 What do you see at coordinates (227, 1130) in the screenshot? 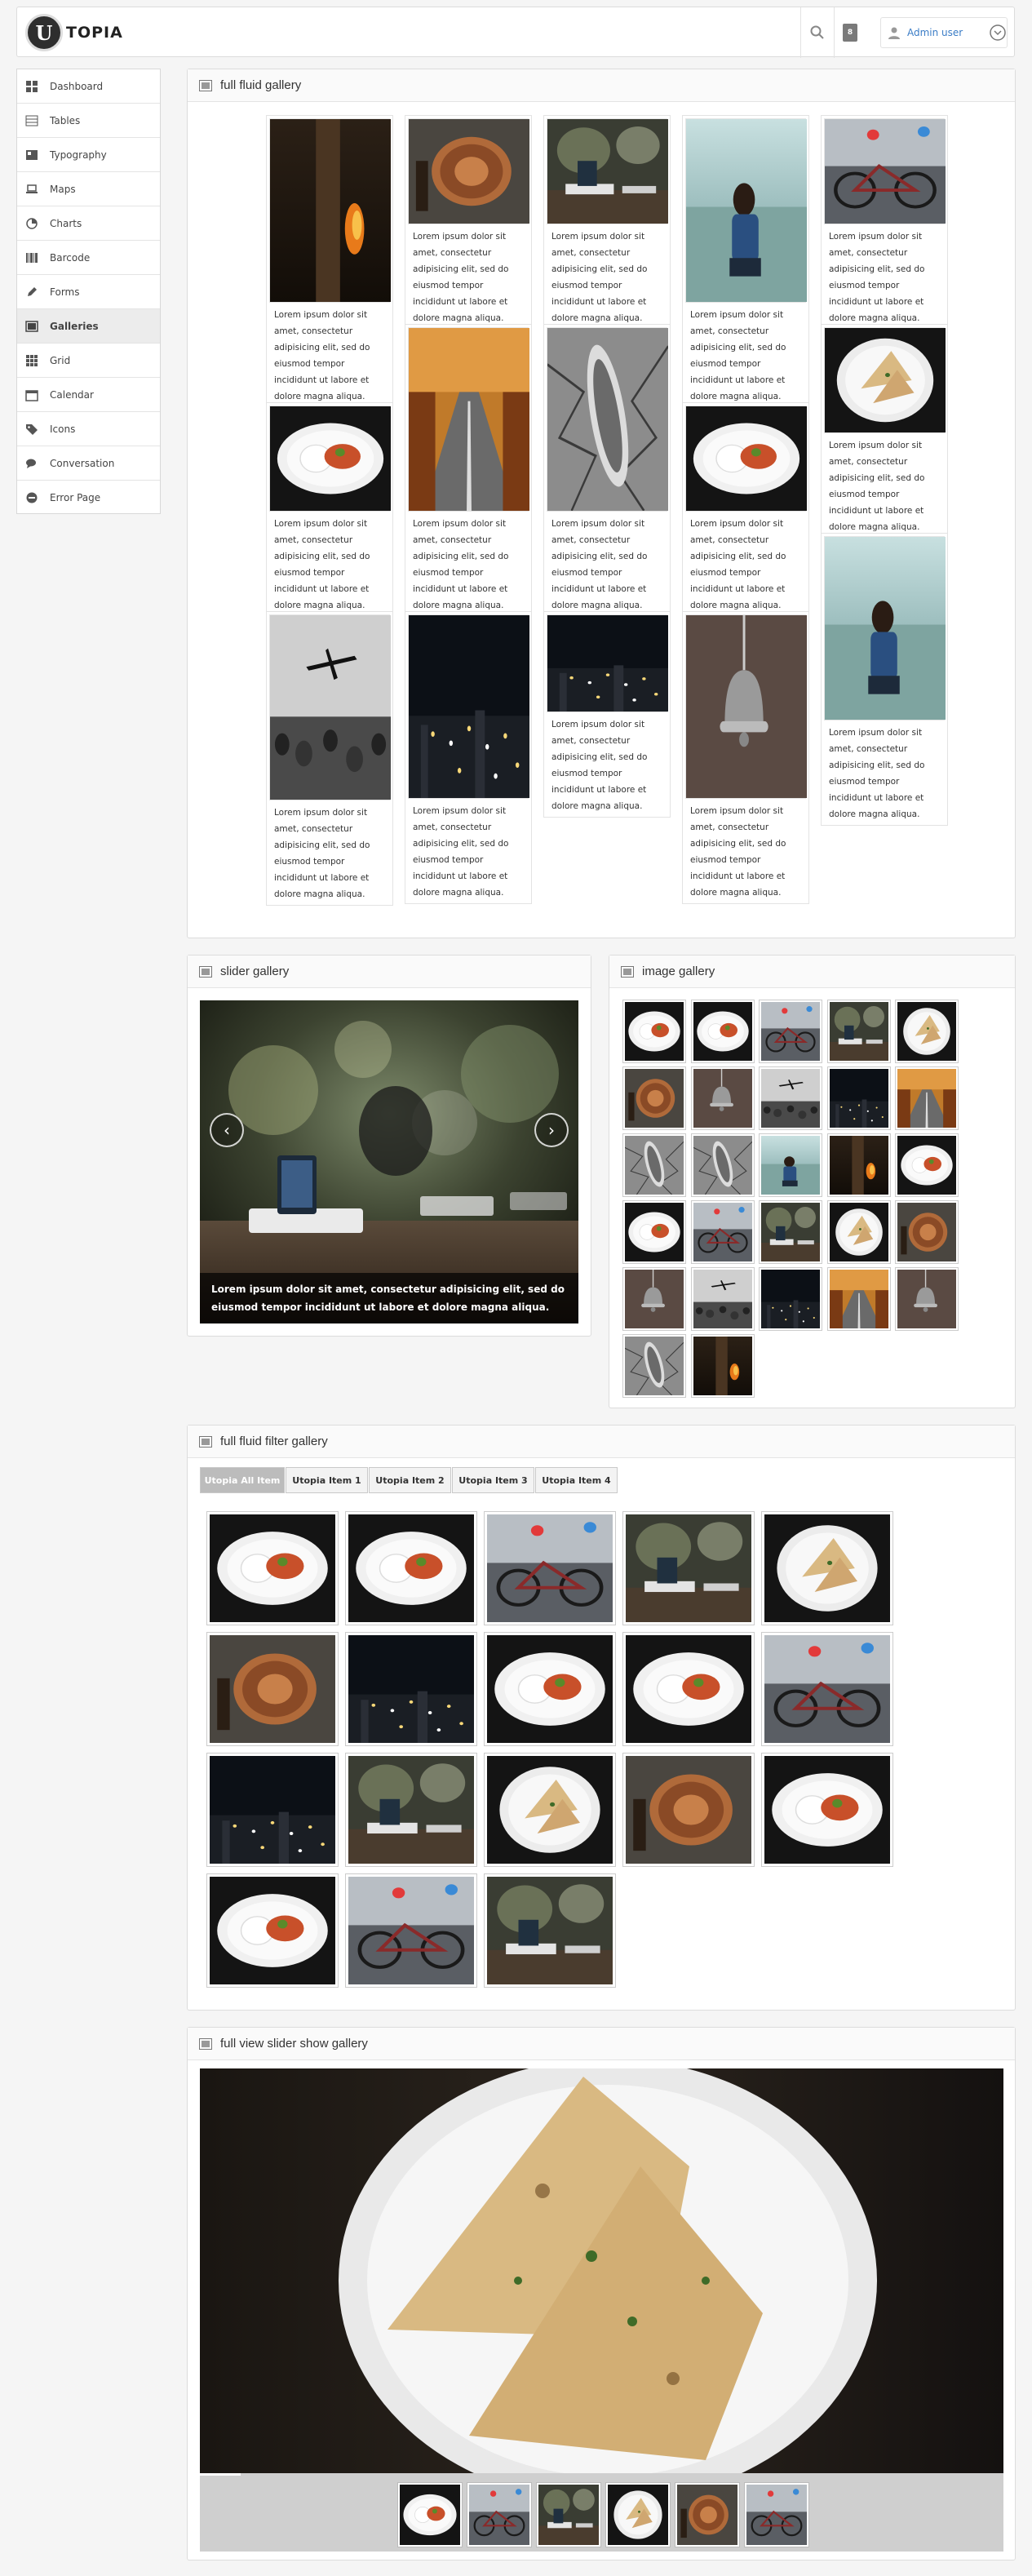
I see `slider-prev-button: ‹` at bounding box center [227, 1130].